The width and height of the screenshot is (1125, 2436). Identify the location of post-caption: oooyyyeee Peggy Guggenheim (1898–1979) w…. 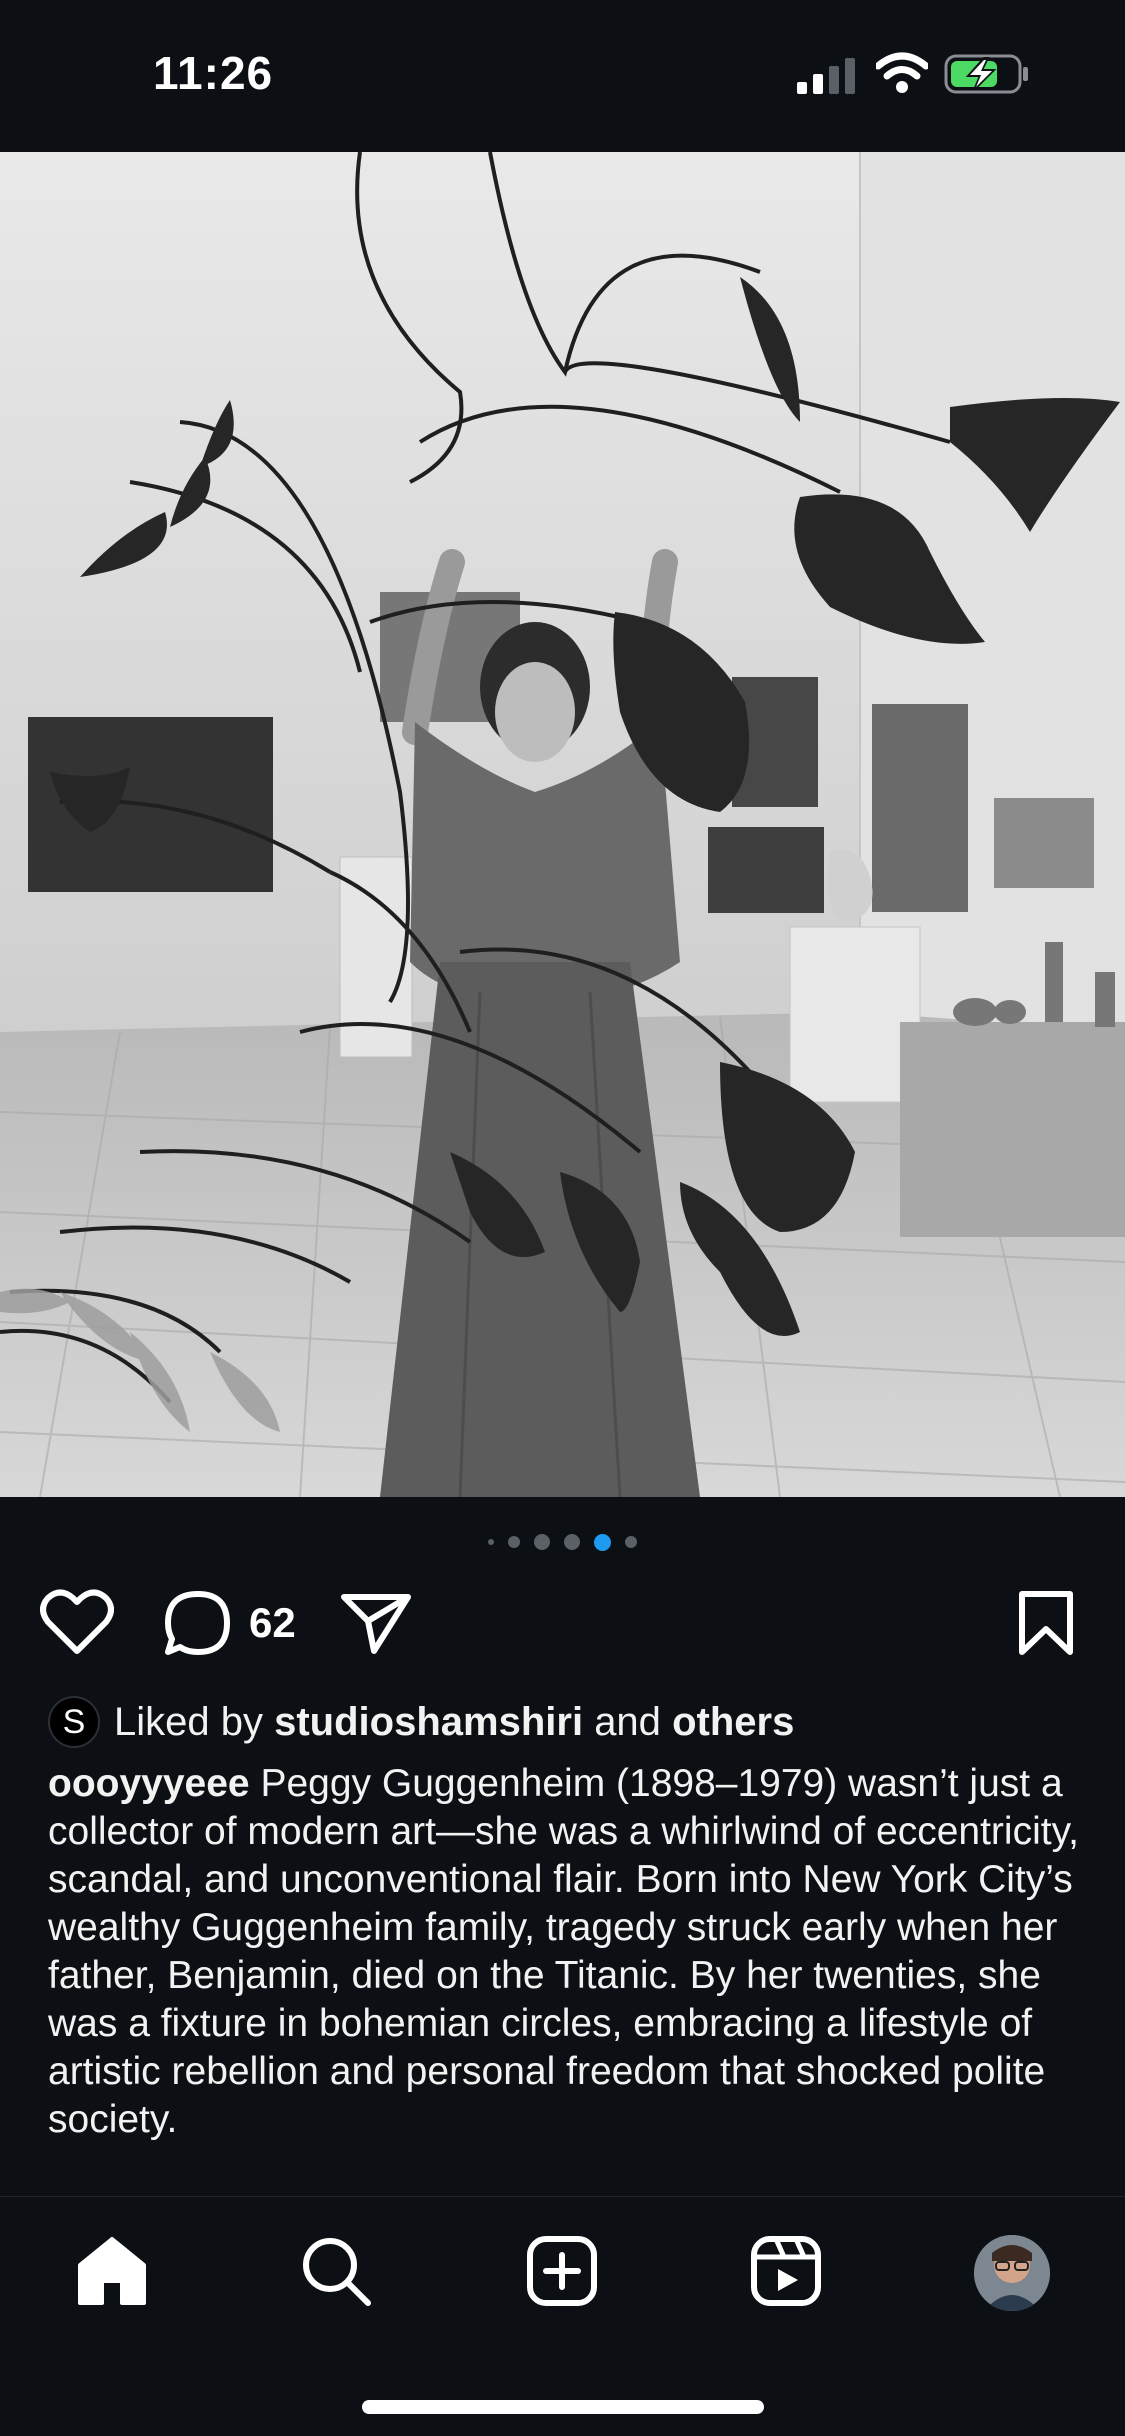
(568, 1952).